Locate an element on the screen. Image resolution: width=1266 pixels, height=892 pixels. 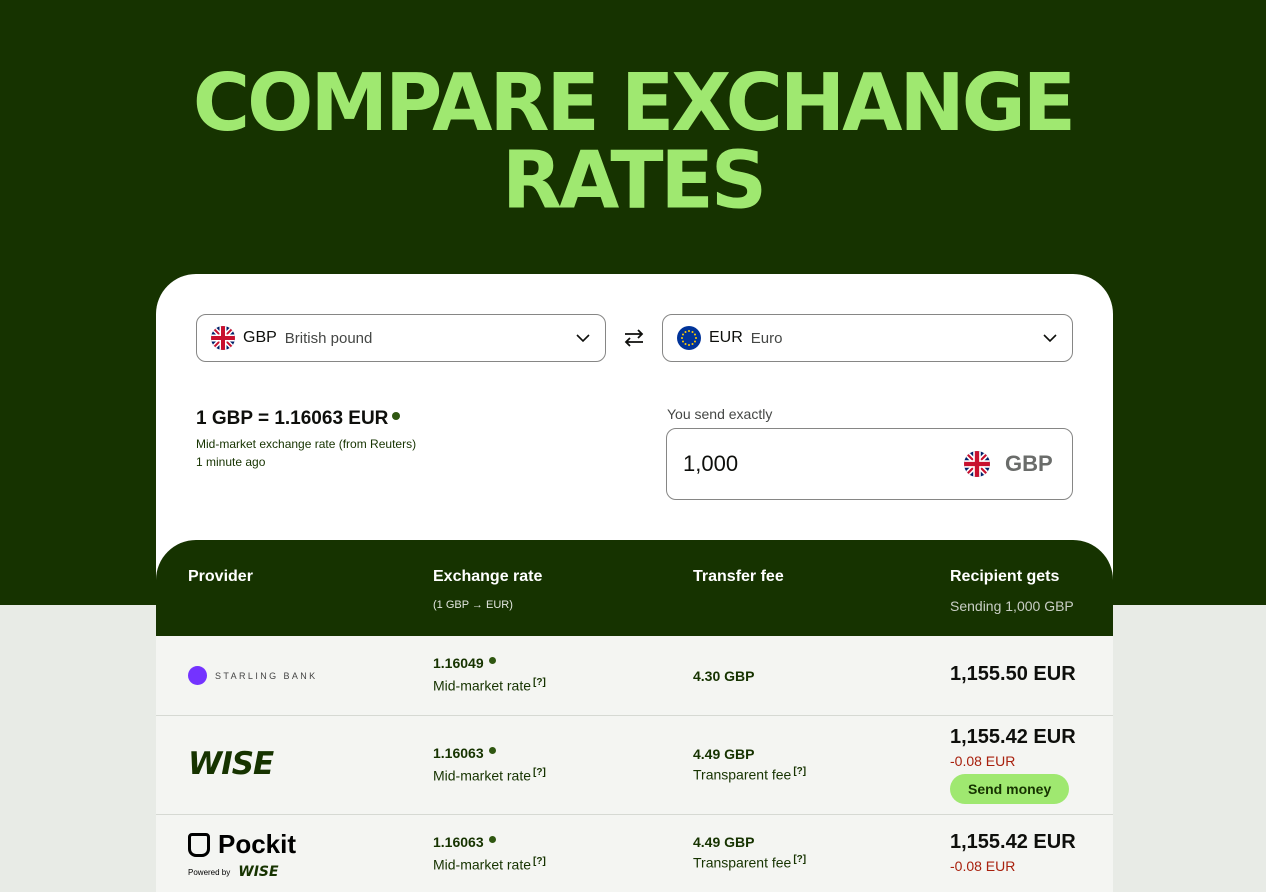
title-line-1: COMPARE EXCHANGE is located at coordinates (634, 103).